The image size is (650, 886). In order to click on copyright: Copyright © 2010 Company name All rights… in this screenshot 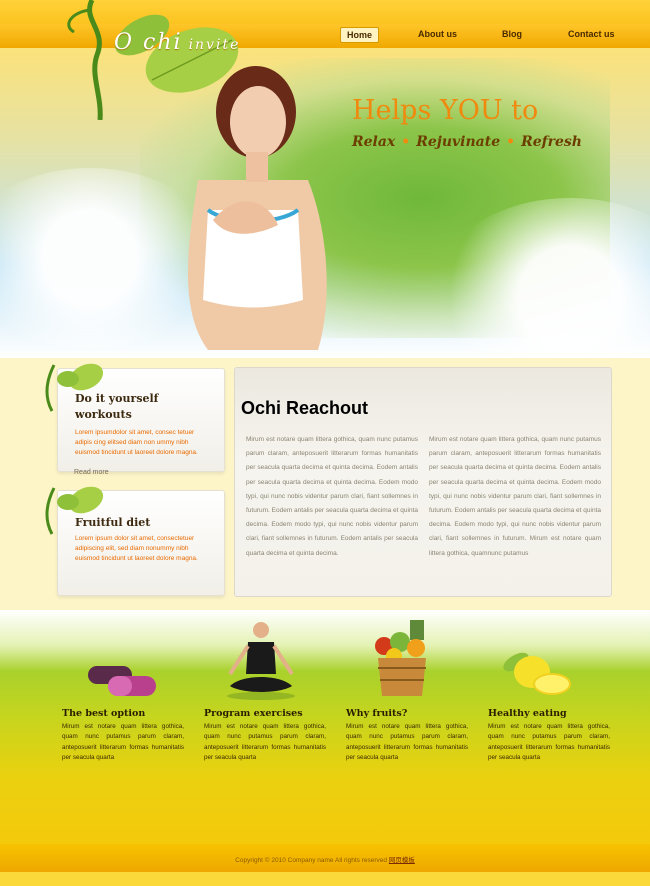, I will do `click(325, 859)`.